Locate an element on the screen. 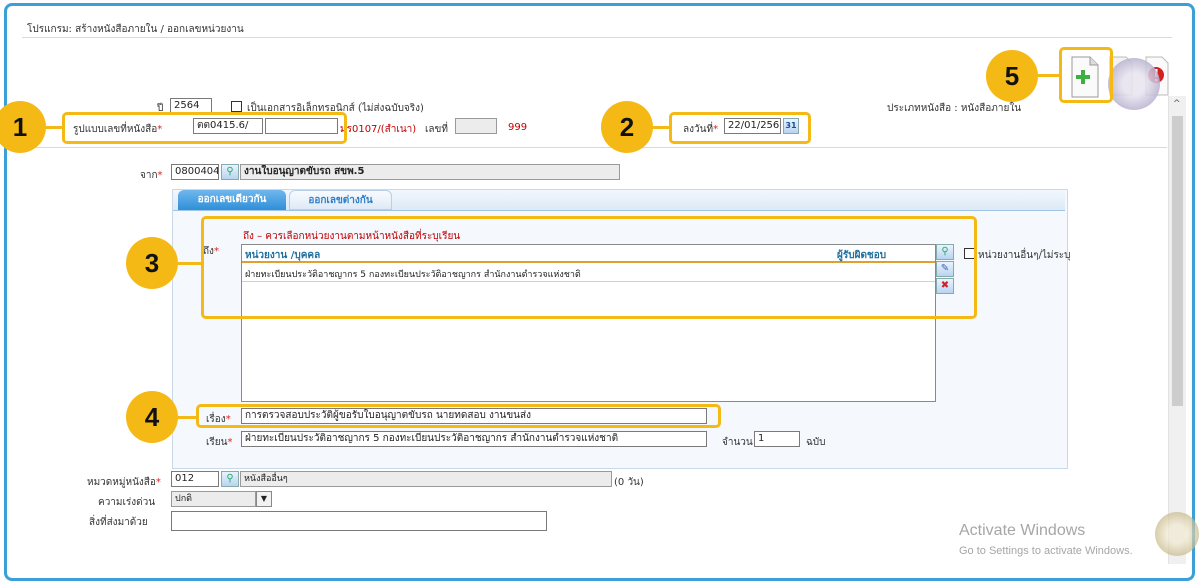 Image resolution: width=1203 pixels, height=587 pixels. category-code-field: 012 is located at coordinates (195, 479).